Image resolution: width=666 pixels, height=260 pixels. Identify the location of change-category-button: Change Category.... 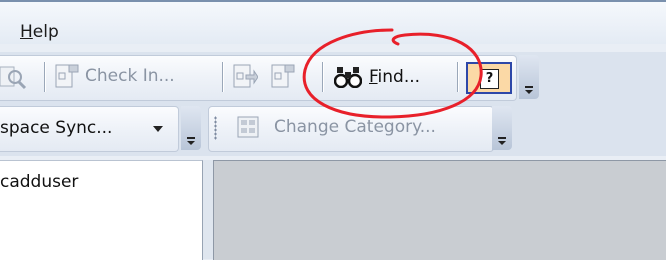
(355, 127).